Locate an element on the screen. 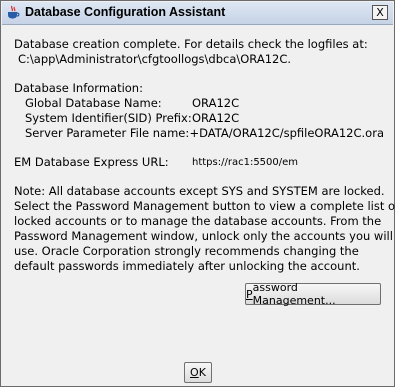 The image size is (395, 387). close-icon: X is located at coordinates (380, 12).